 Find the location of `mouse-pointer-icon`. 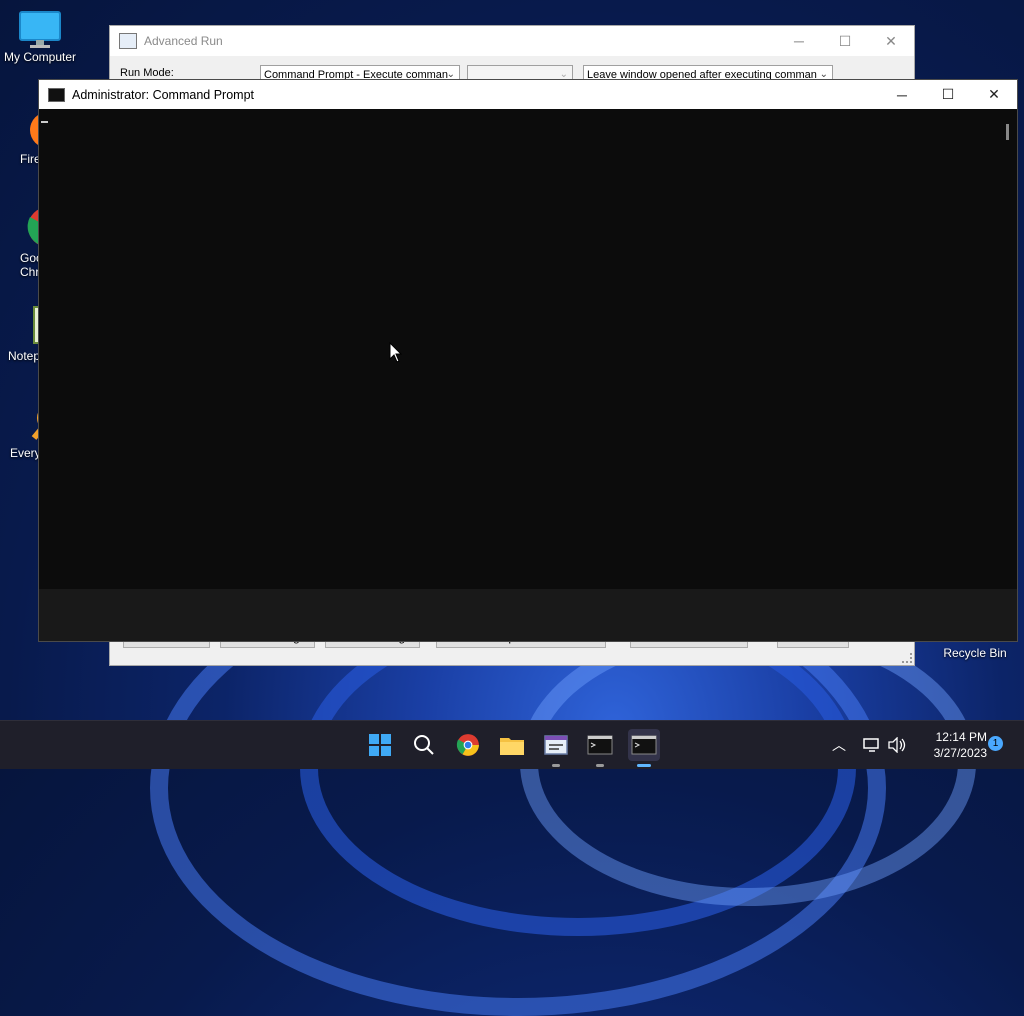

mouse-pointer-icon is located at coordinates (396, 354).